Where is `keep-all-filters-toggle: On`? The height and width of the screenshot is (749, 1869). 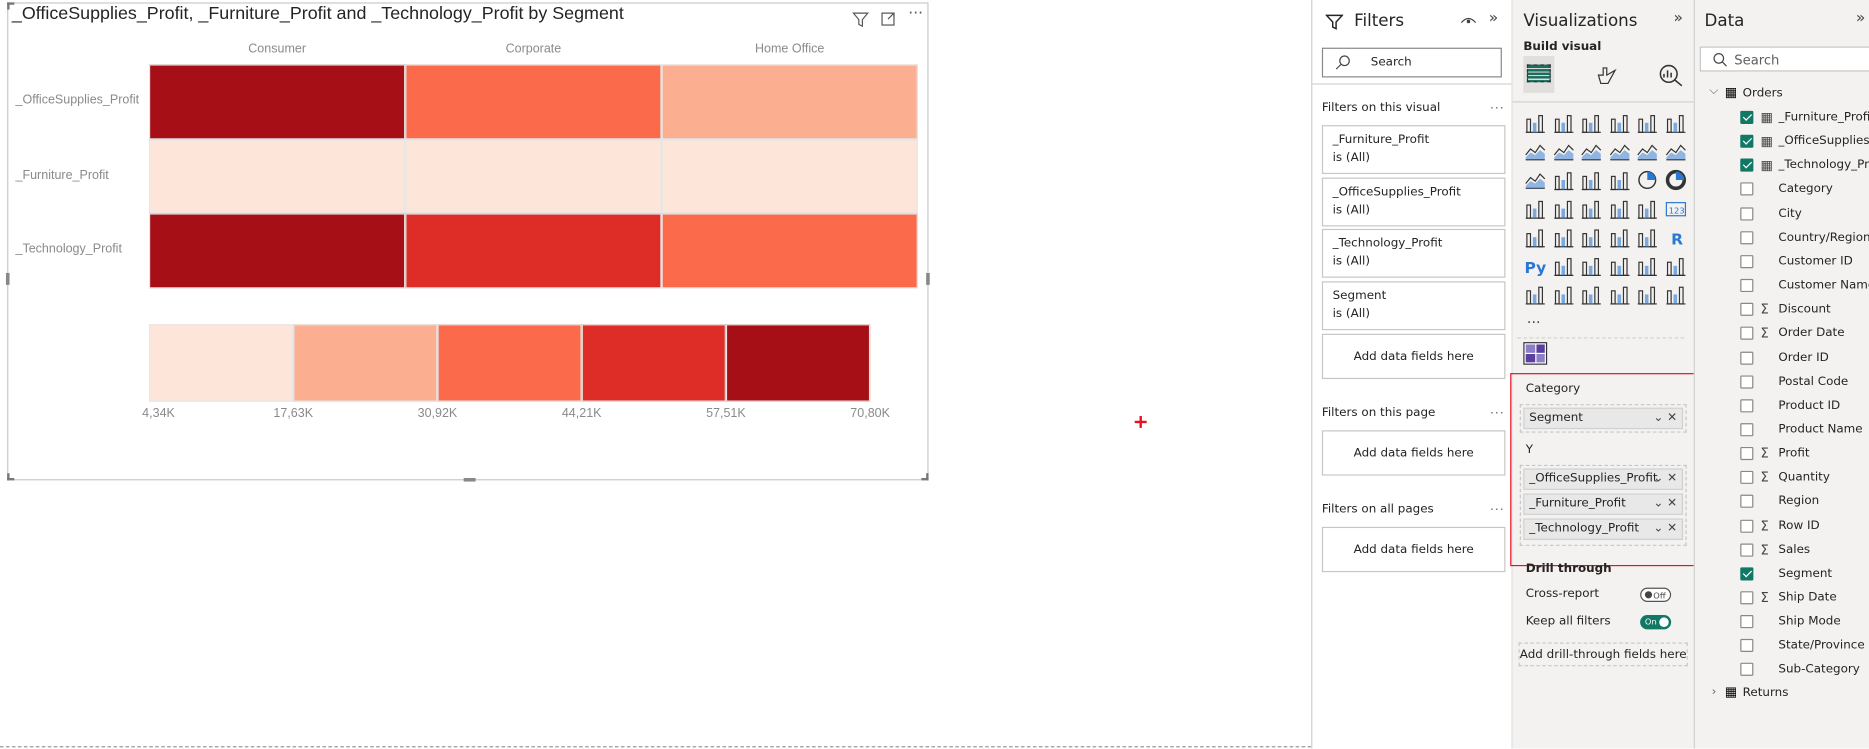
keep-all-filters-toggle: On is located at coordinates (1656, 622).